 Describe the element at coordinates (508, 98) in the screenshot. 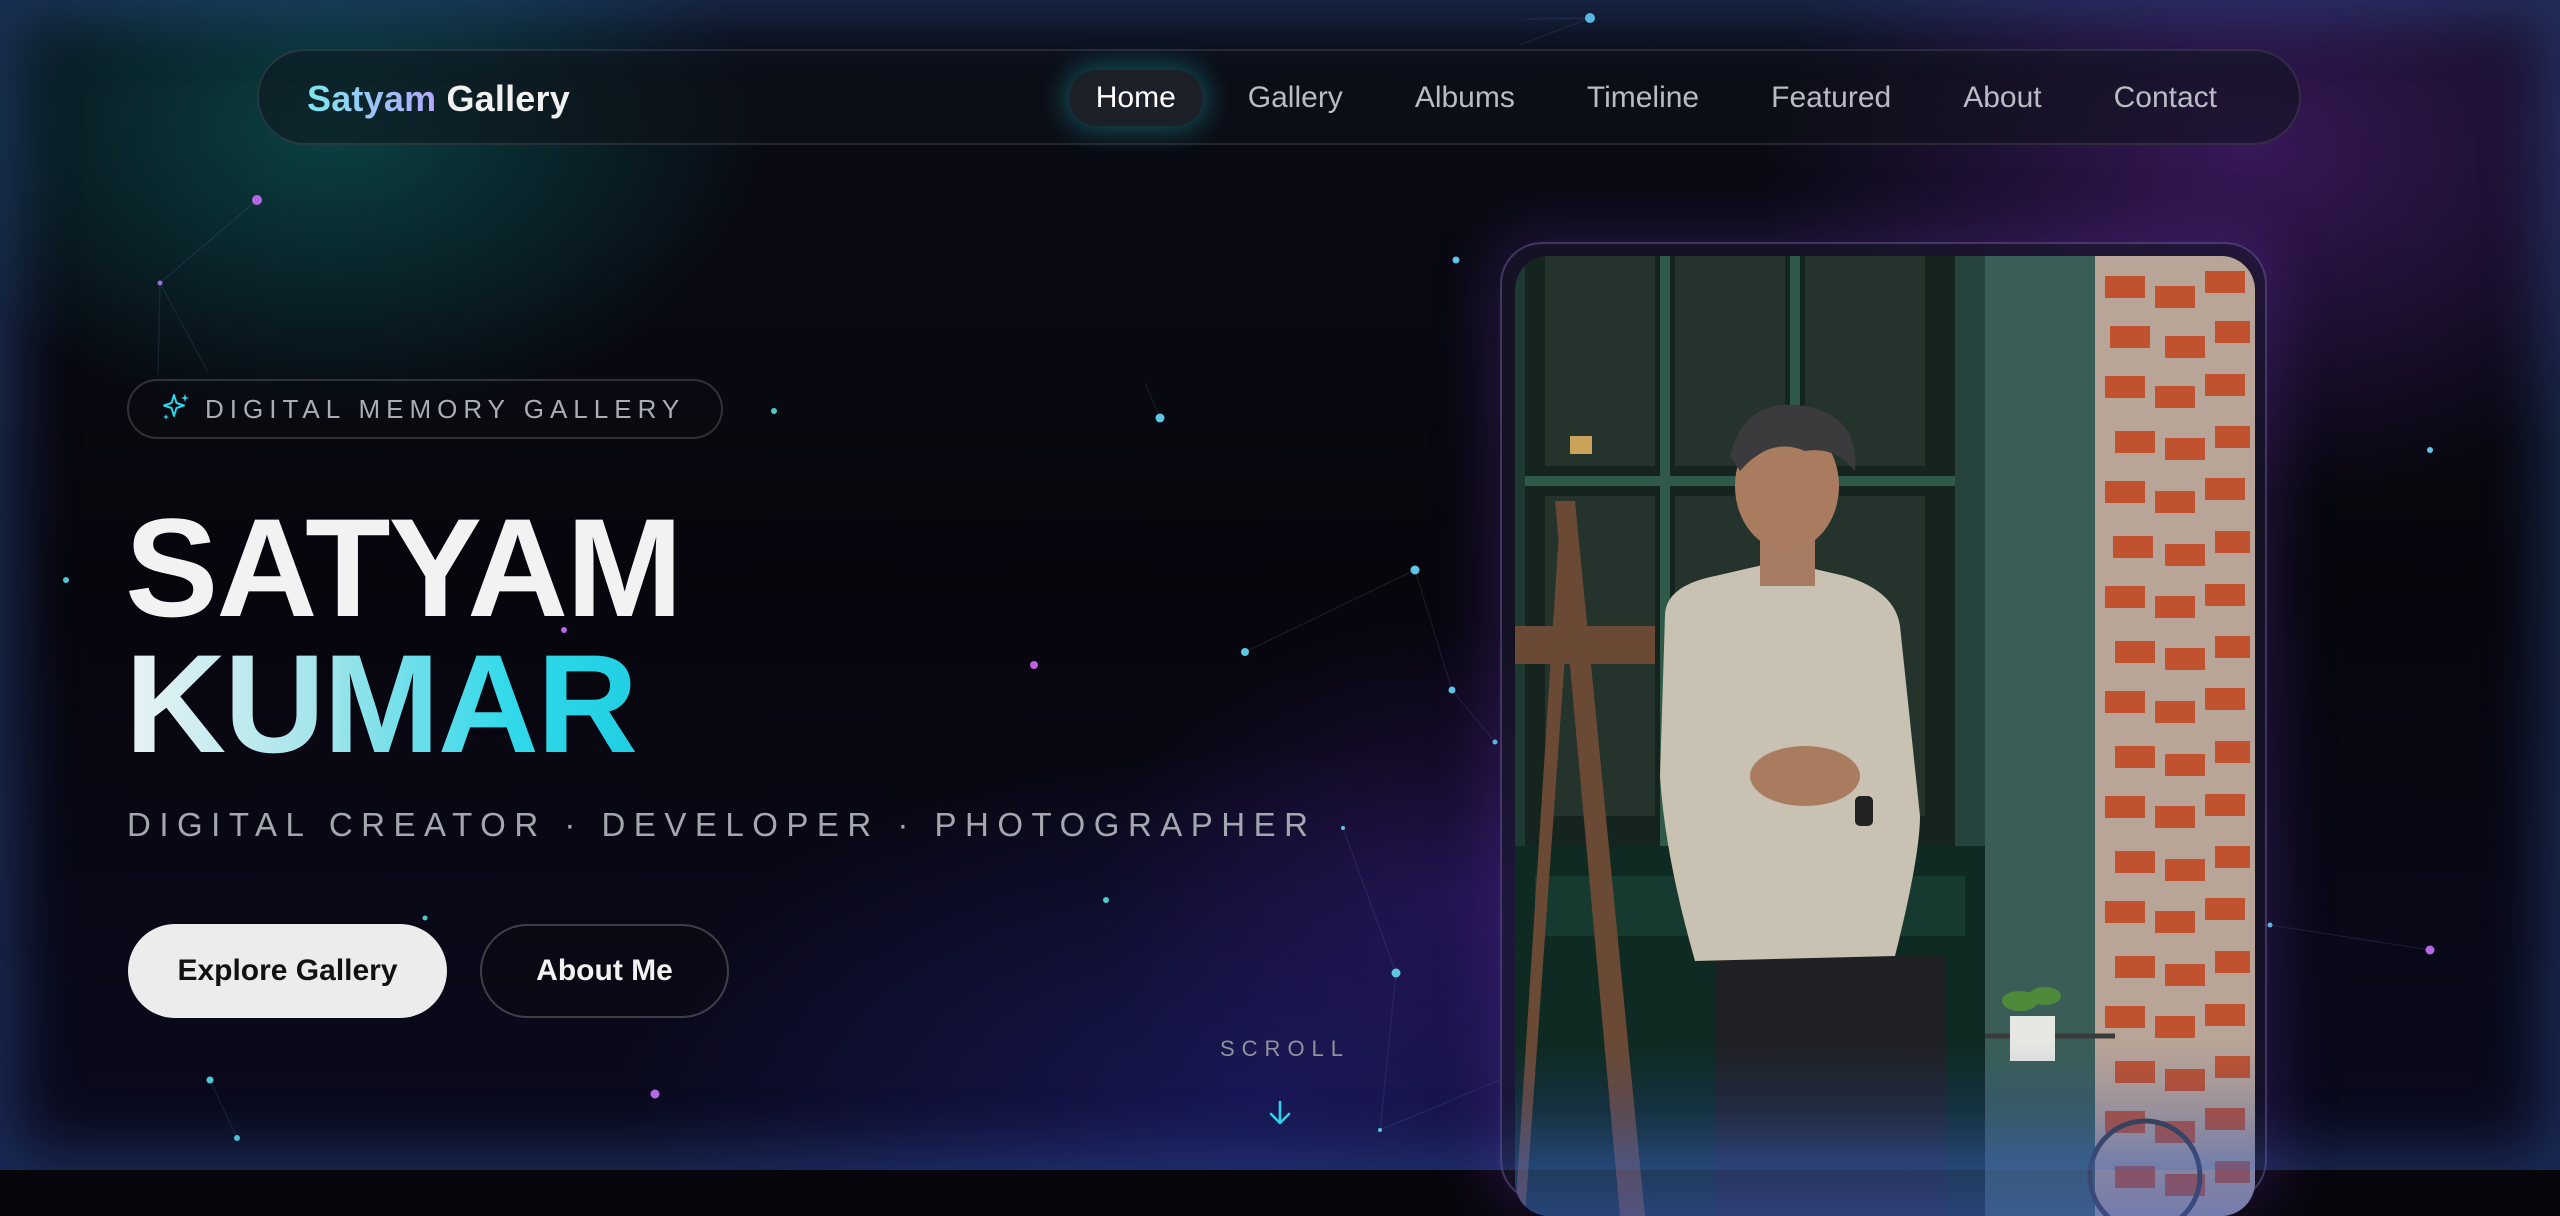

I see `brand-second: Gallery` at that location.